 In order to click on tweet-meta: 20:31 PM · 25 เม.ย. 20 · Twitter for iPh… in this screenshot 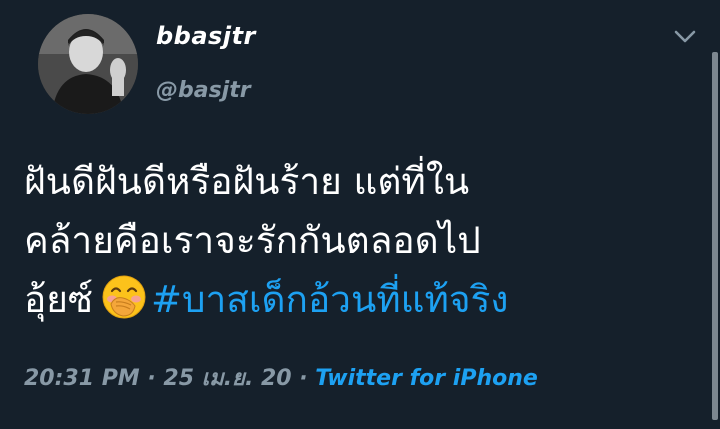, I will do `click(281, 377)`.